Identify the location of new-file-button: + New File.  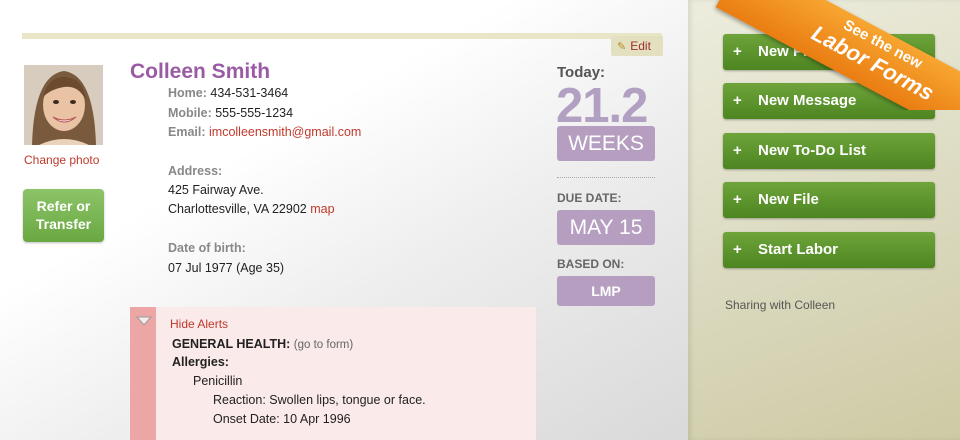
(829, 200).